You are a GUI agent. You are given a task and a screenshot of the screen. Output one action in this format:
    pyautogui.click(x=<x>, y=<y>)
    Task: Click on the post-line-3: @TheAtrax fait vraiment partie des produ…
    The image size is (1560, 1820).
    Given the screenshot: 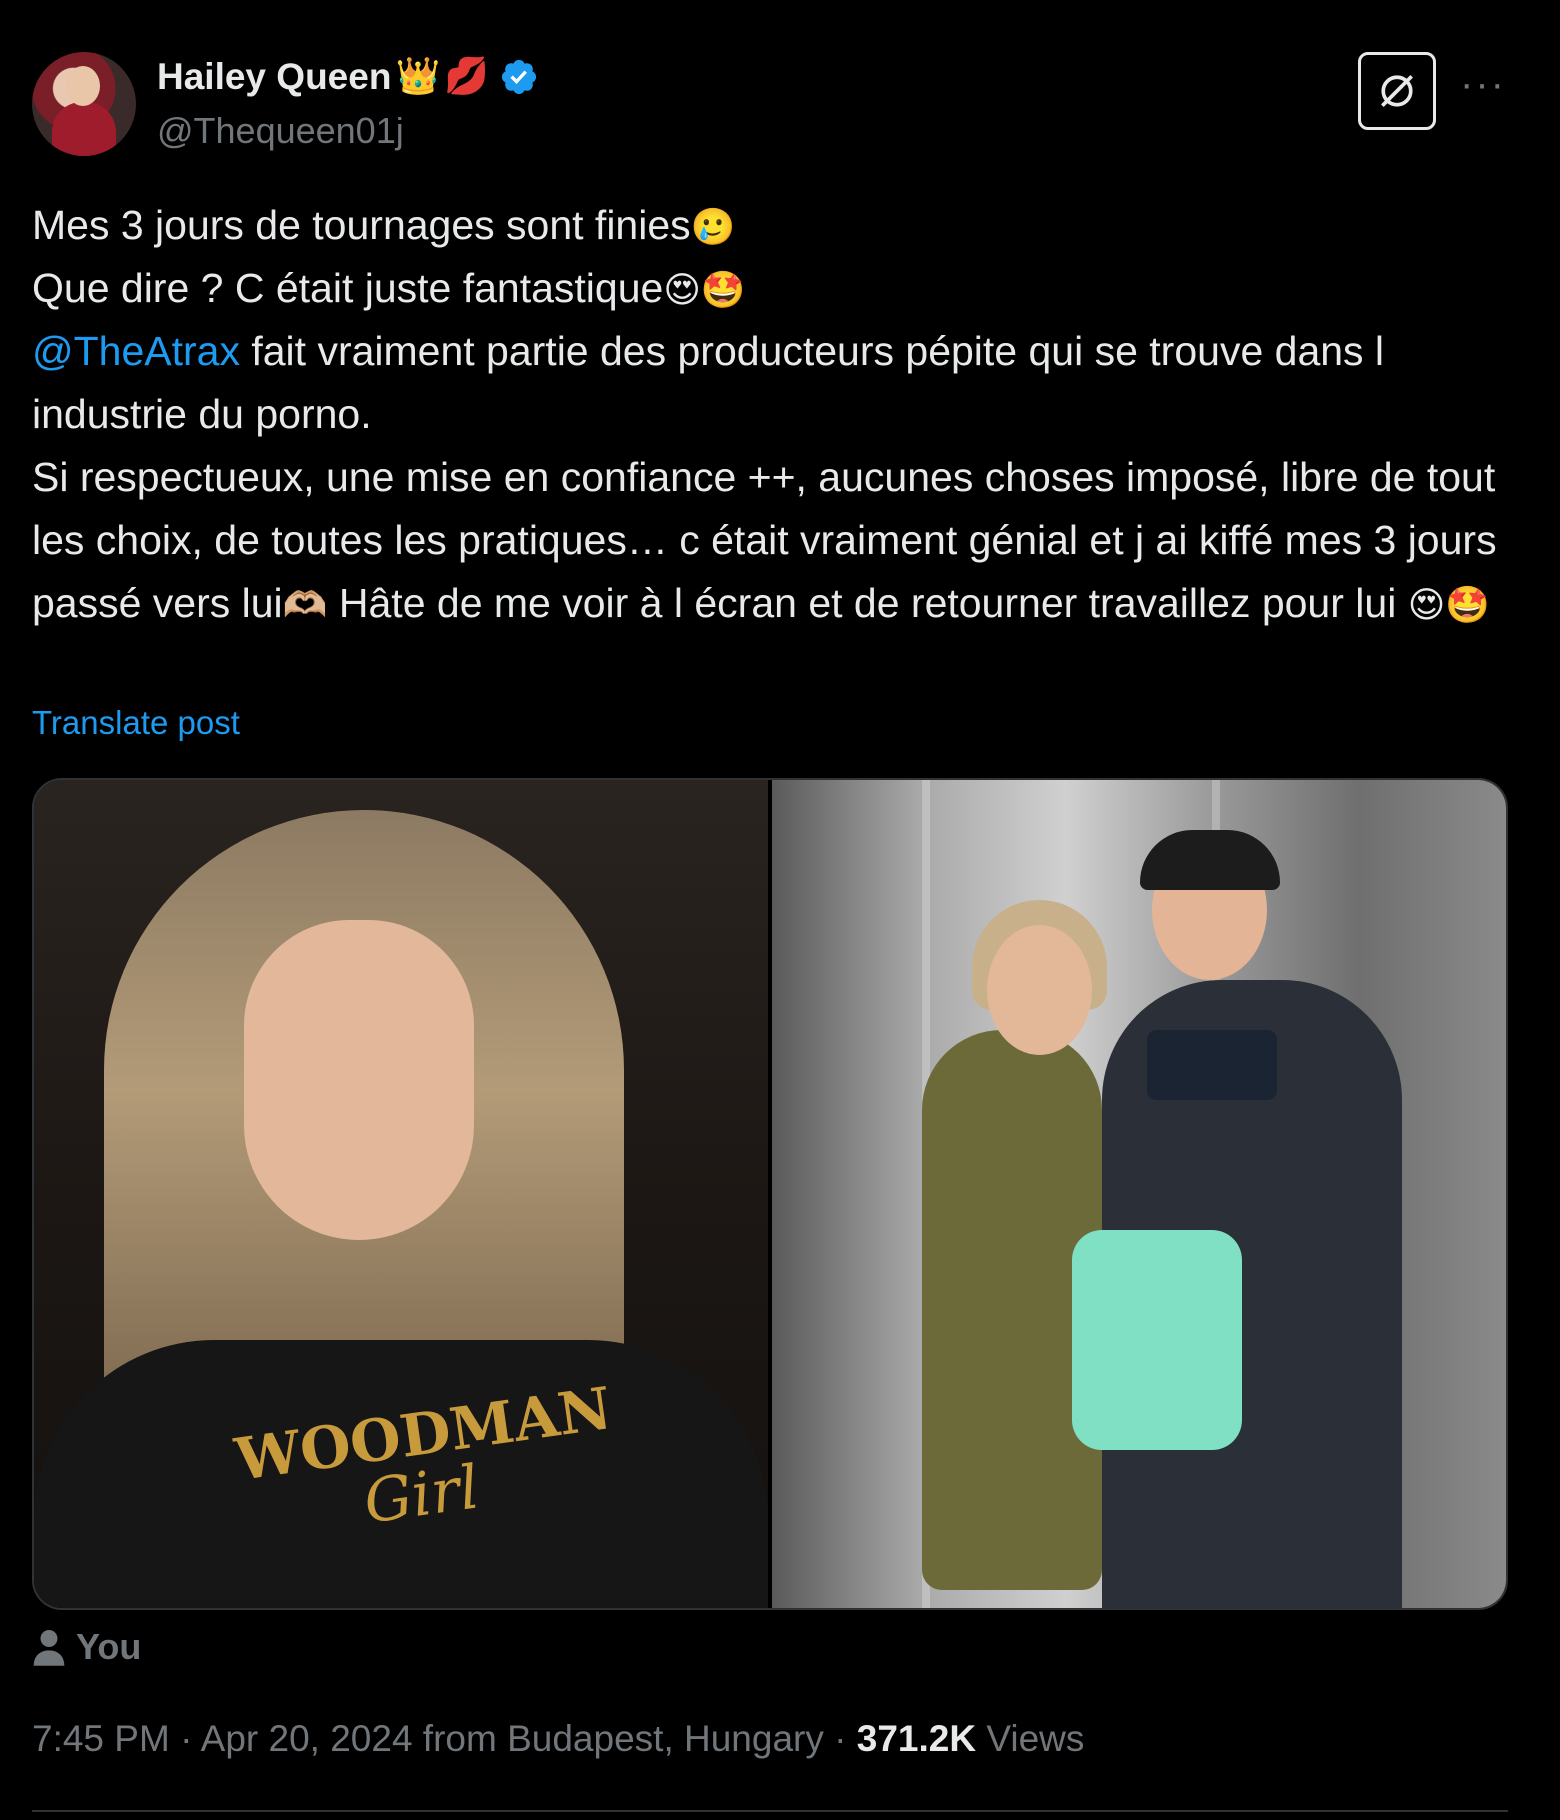 What is the action you would take?
    pyautogui.click(x=777, y=383)
    